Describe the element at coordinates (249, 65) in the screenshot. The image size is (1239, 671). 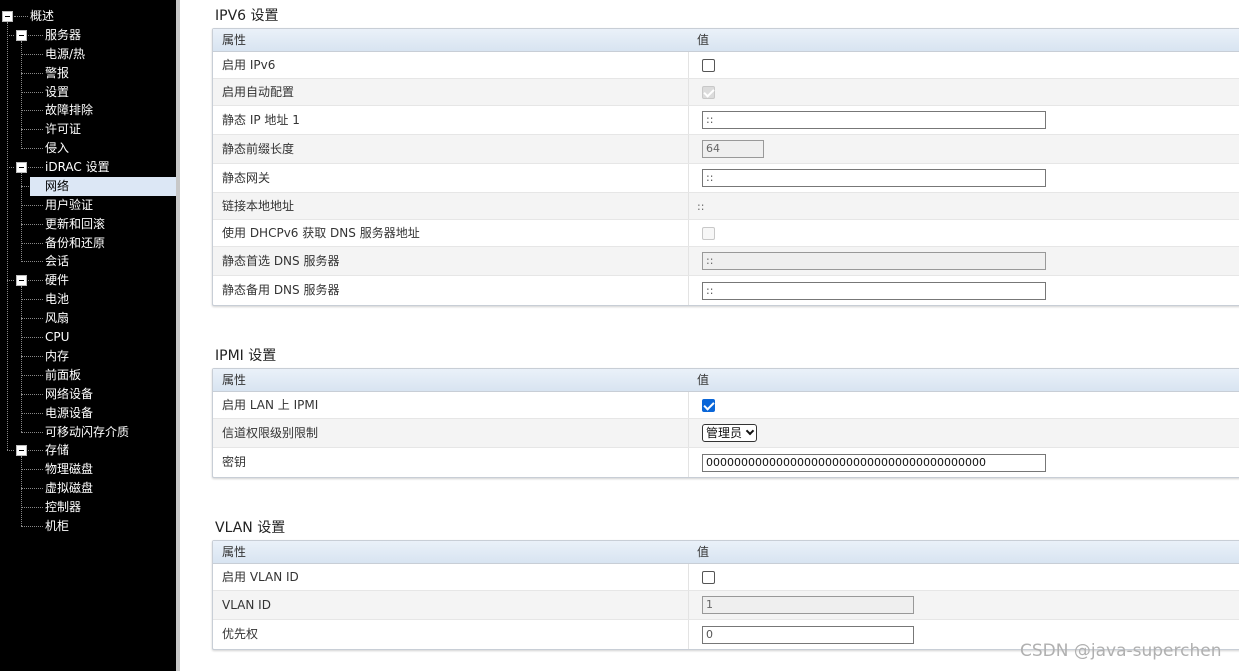
I see `row-label: 启用 IPv6` at that location.